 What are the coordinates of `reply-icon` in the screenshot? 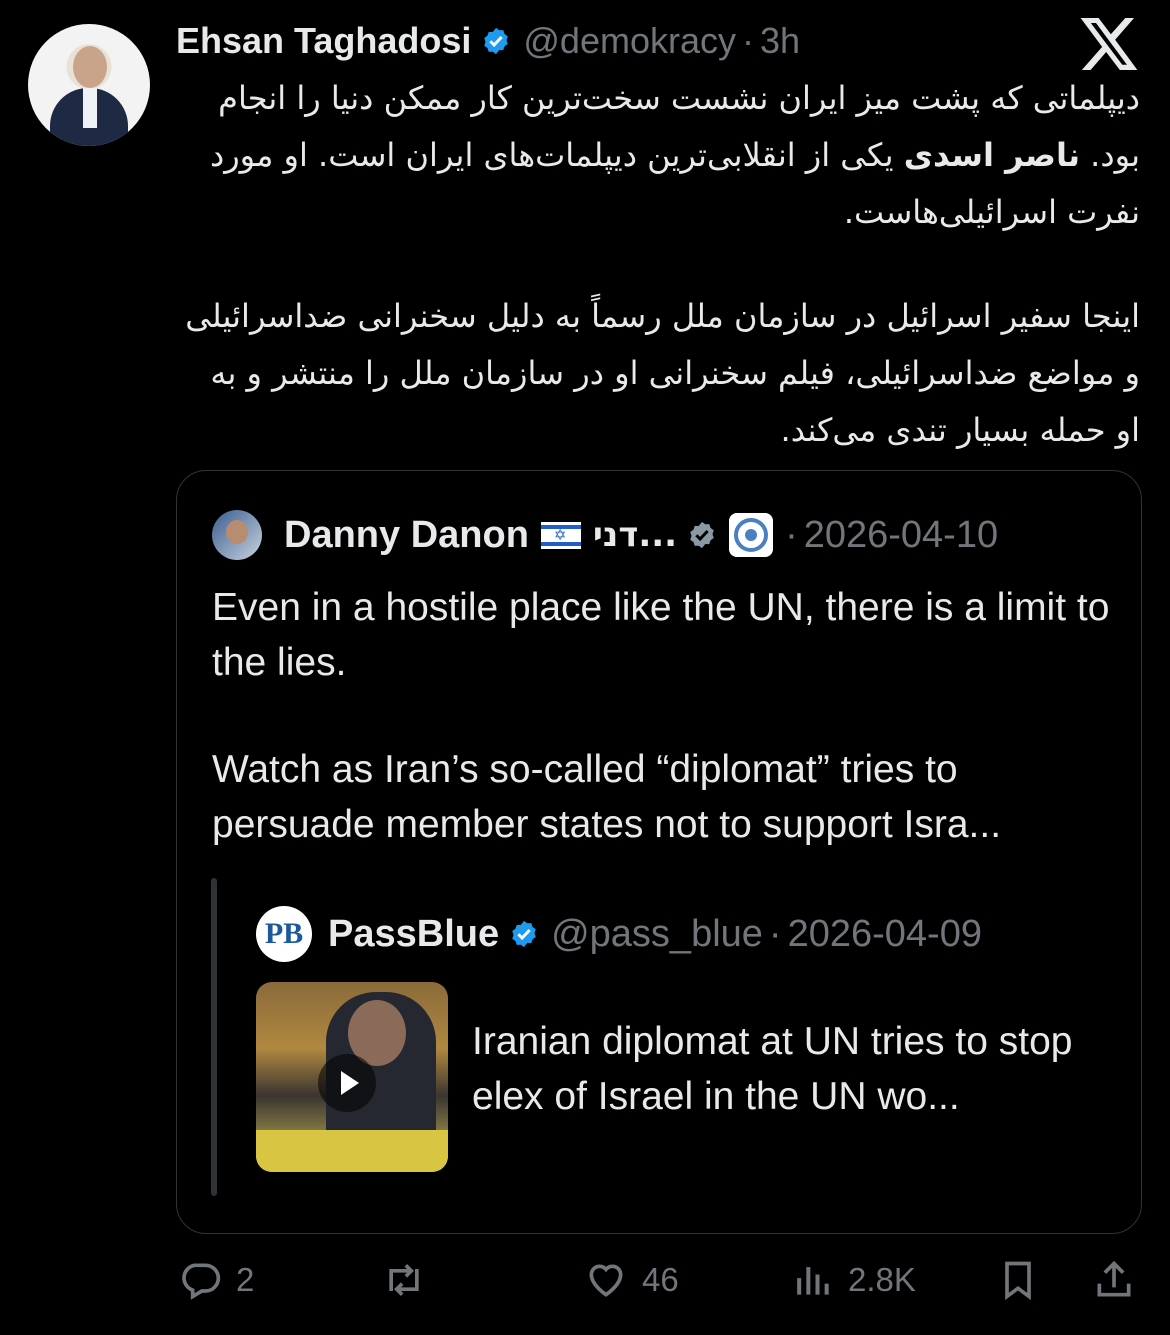 It's located at (201, 1281).